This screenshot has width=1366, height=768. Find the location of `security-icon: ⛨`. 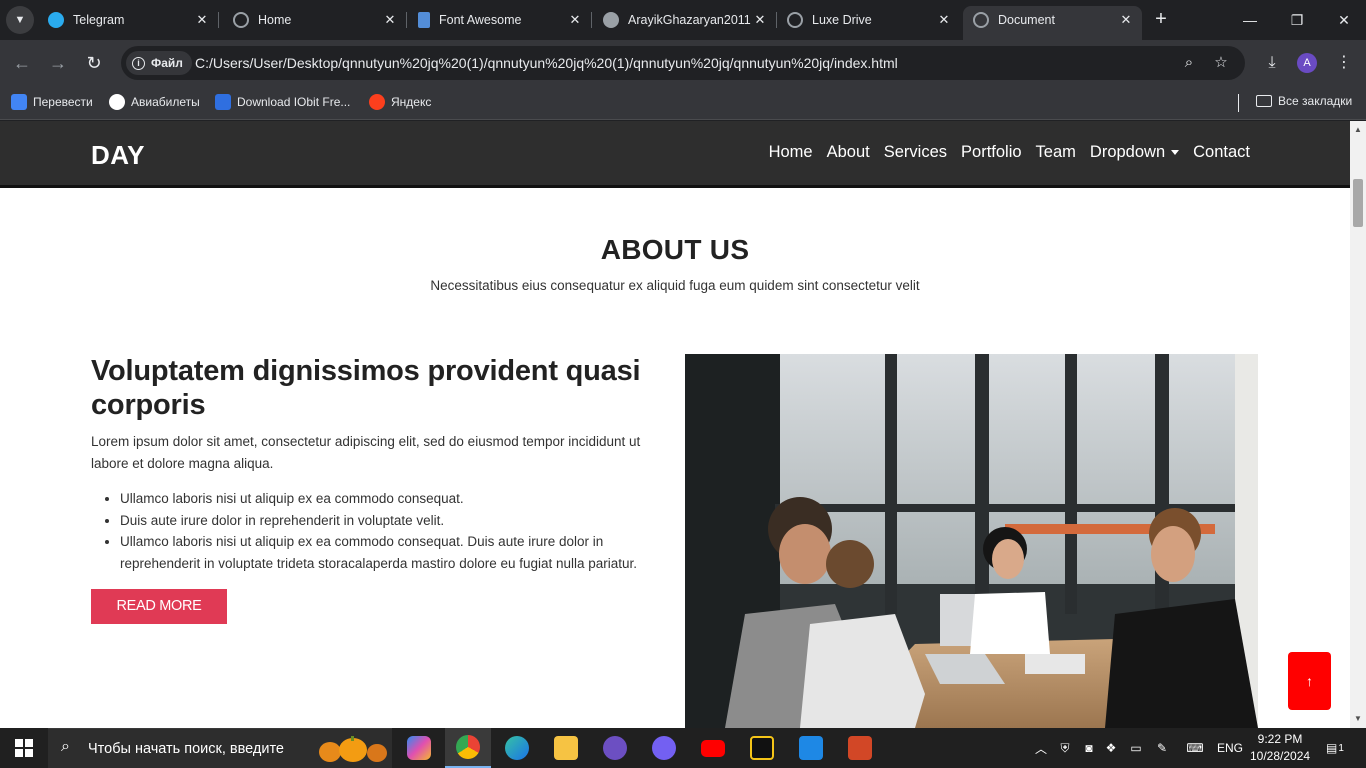

security-icon: ⛨ is located at coordinates (1065, 748).